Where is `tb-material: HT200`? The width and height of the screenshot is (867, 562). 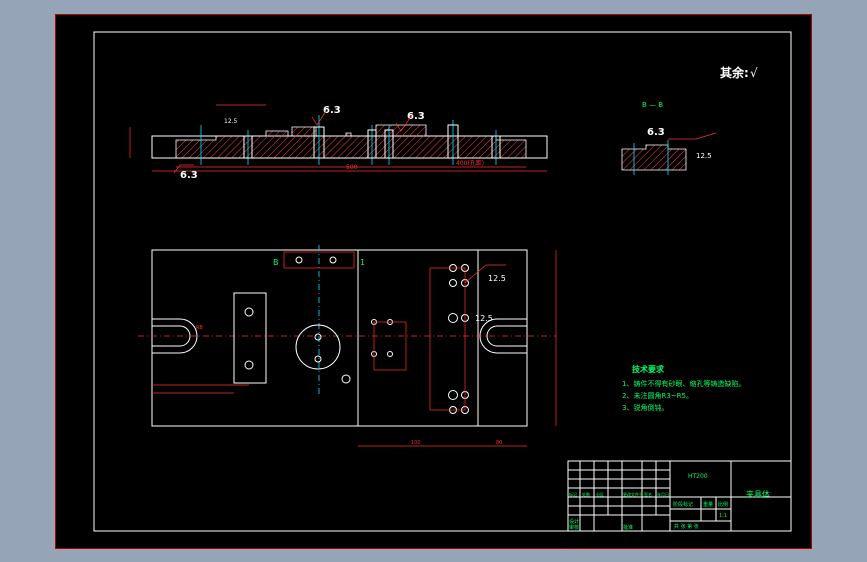
tb-material: HT200 is located at coordinates (698, 476).